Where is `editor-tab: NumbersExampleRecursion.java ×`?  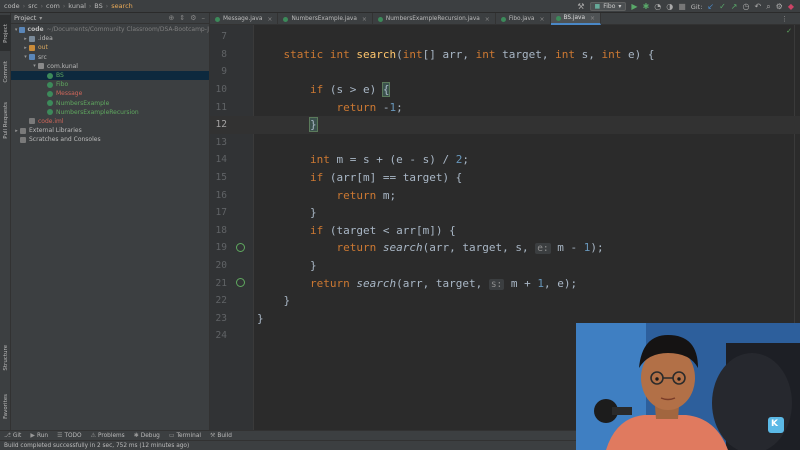
editor-tab: NumbersExampleRecursion.java × is located at coordinates (434, 19).